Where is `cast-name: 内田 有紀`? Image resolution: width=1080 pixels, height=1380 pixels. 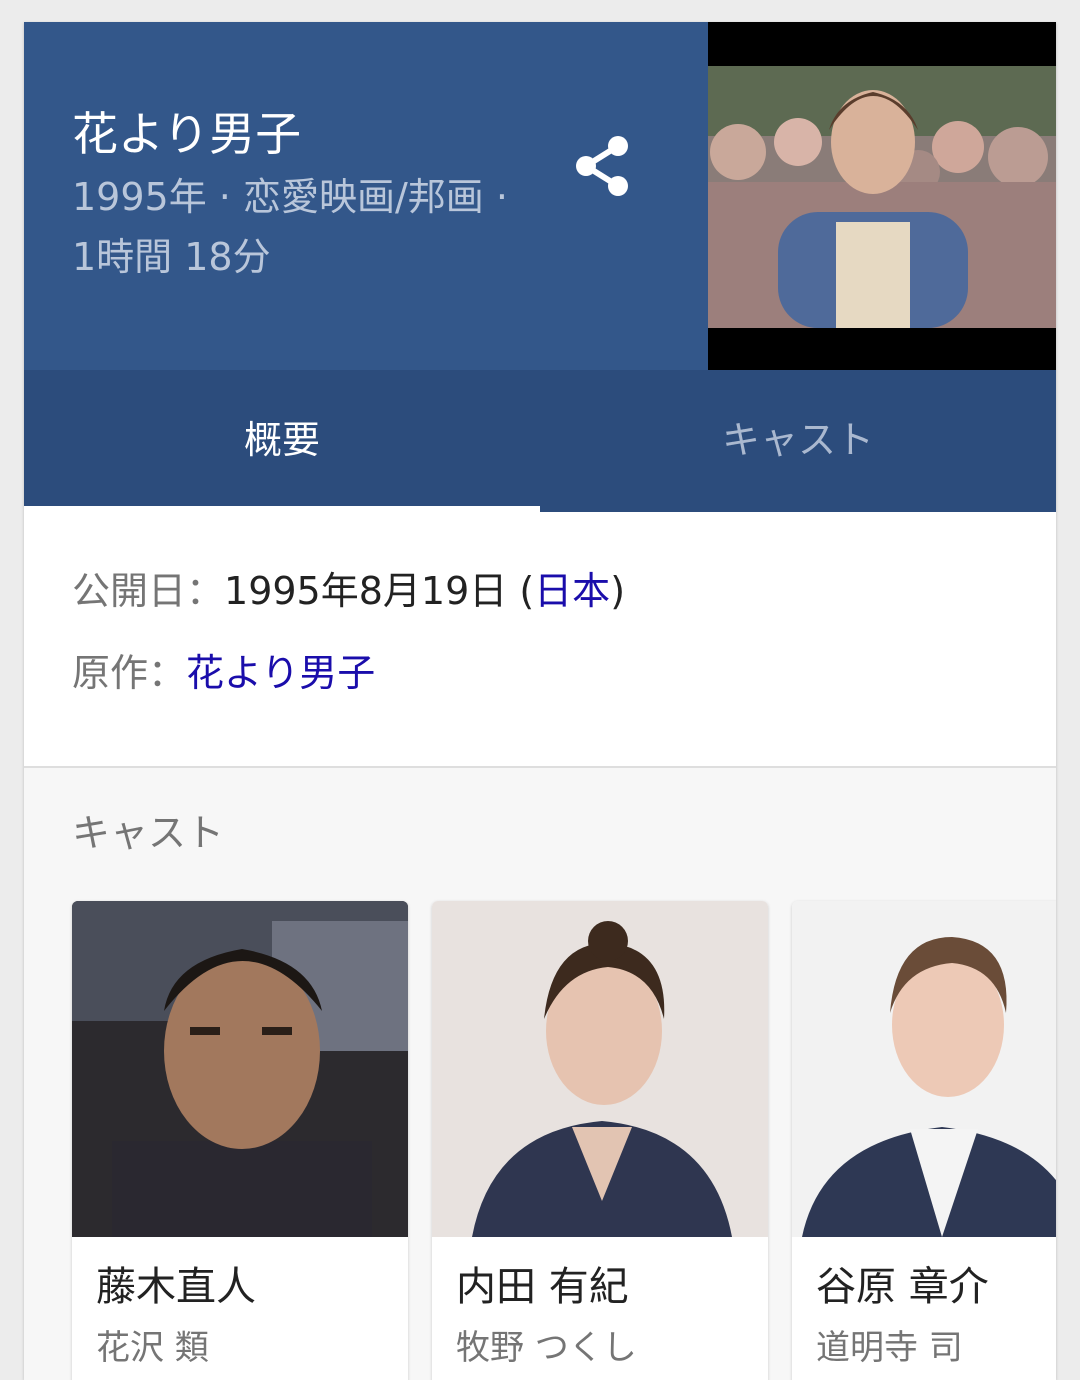 cast-name: 内田 有紀 is located at coordinates (542, 1287).